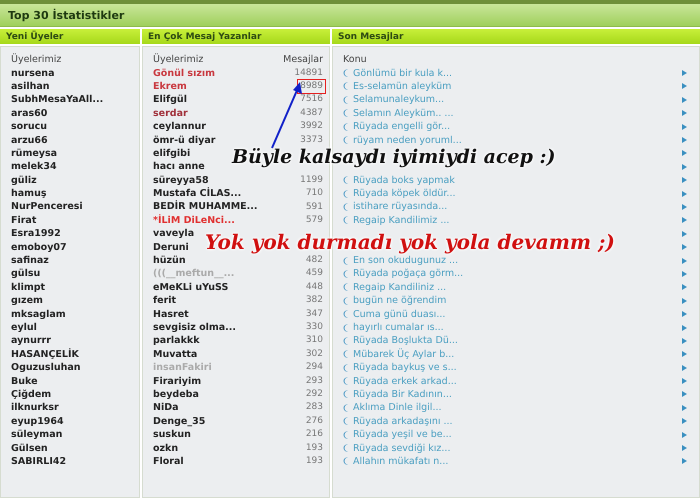  Describe the element at coordinates (170, 86) in the screenshot. I see `member-link: Ekrem` at that location.